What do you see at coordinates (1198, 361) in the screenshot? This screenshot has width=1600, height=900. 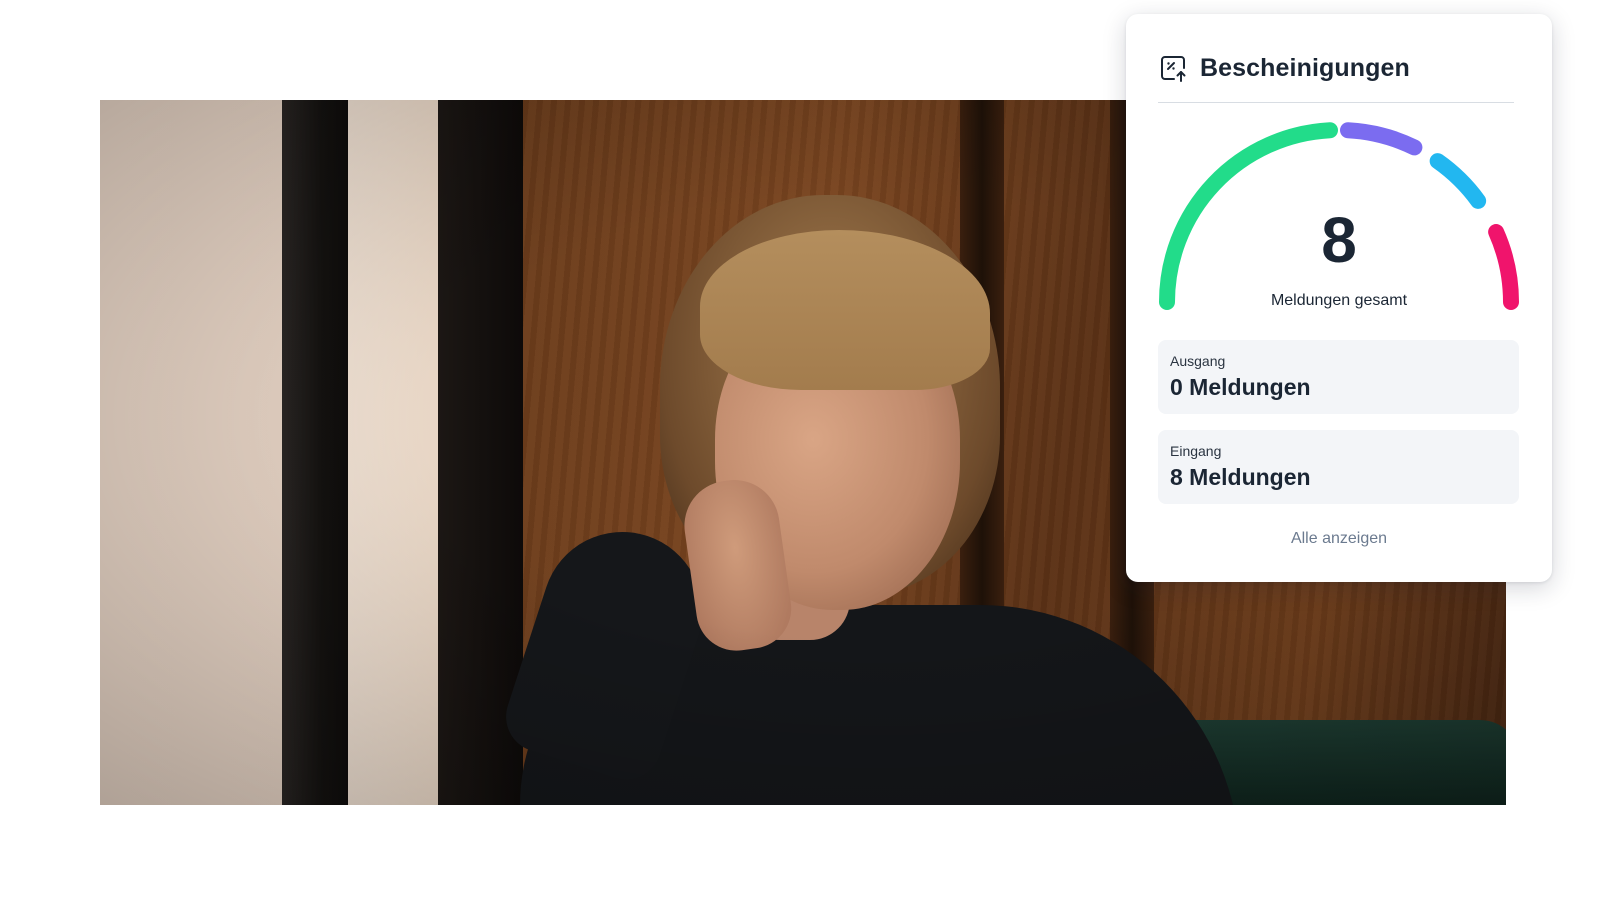 I see `outgoing-label: Ausgang` at bounding box center [1198, 361].